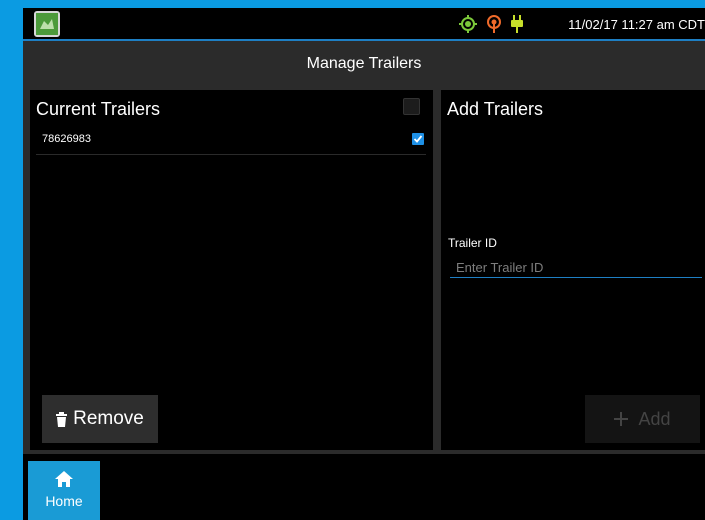  I want to click on power-plug-icon, so click(517, 24).